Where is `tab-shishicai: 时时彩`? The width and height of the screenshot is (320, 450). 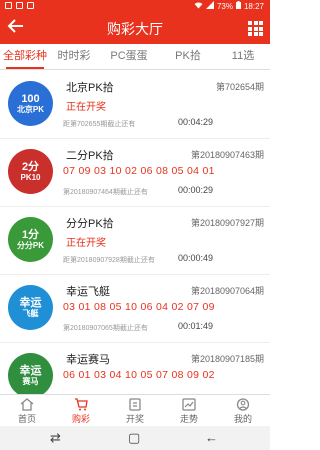
tab-shishicai: 时时彩 is located at coordinates (74, 56).